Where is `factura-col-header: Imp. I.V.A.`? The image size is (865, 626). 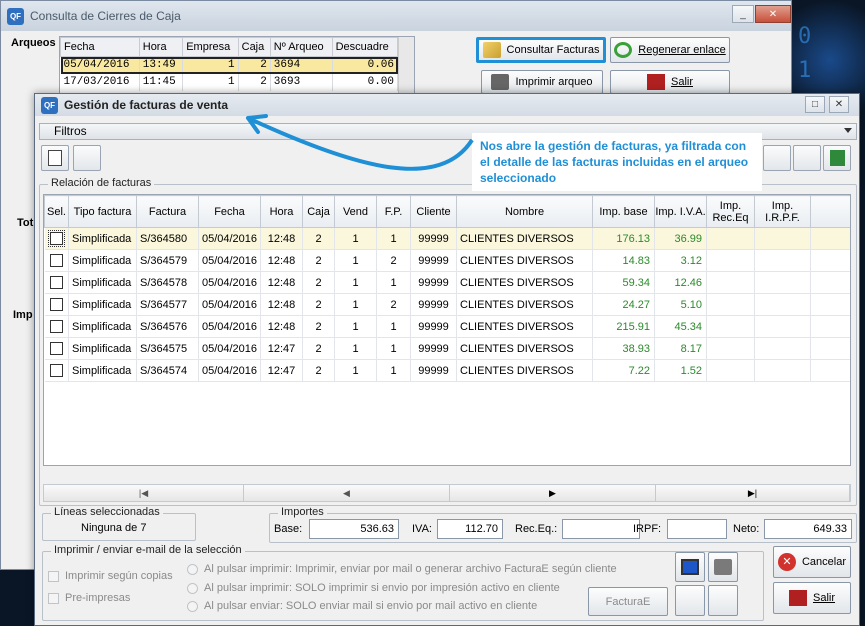
factura-col-header: Imp. I.V.A. is located at coordinates (680, 211).